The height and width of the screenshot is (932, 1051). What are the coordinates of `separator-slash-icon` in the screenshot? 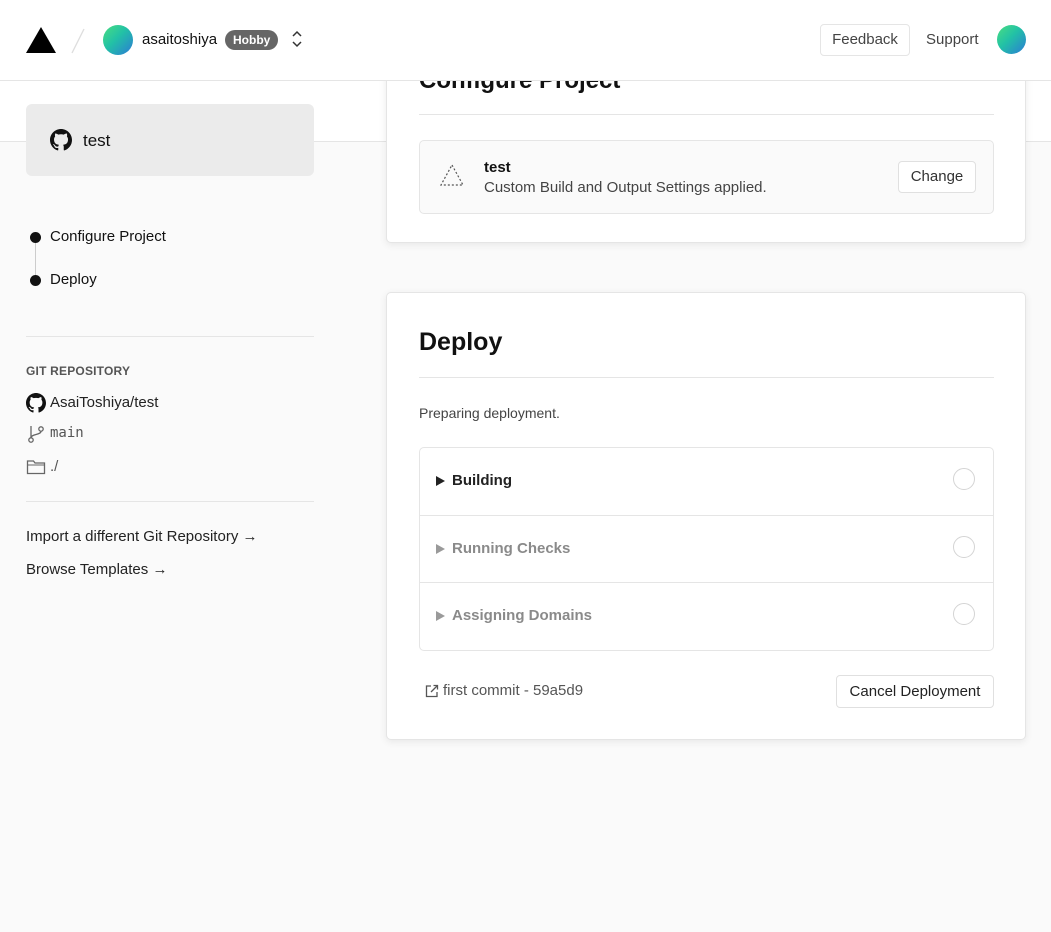 It's located at (78, 41).